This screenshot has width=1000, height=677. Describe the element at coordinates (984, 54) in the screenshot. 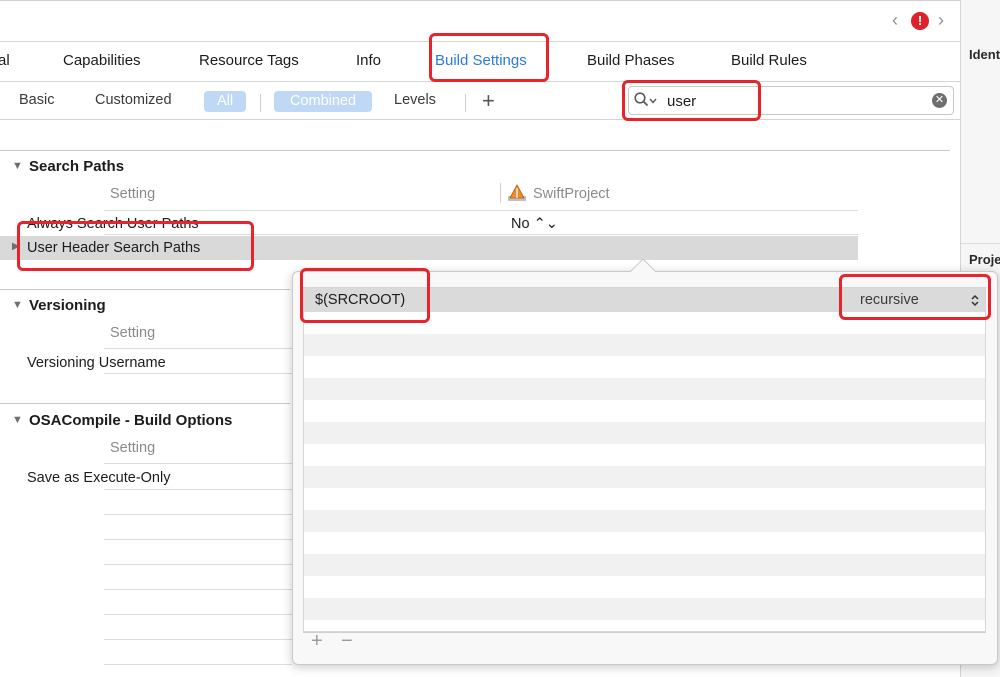

I see `identity-section-label: Identity` at that location.